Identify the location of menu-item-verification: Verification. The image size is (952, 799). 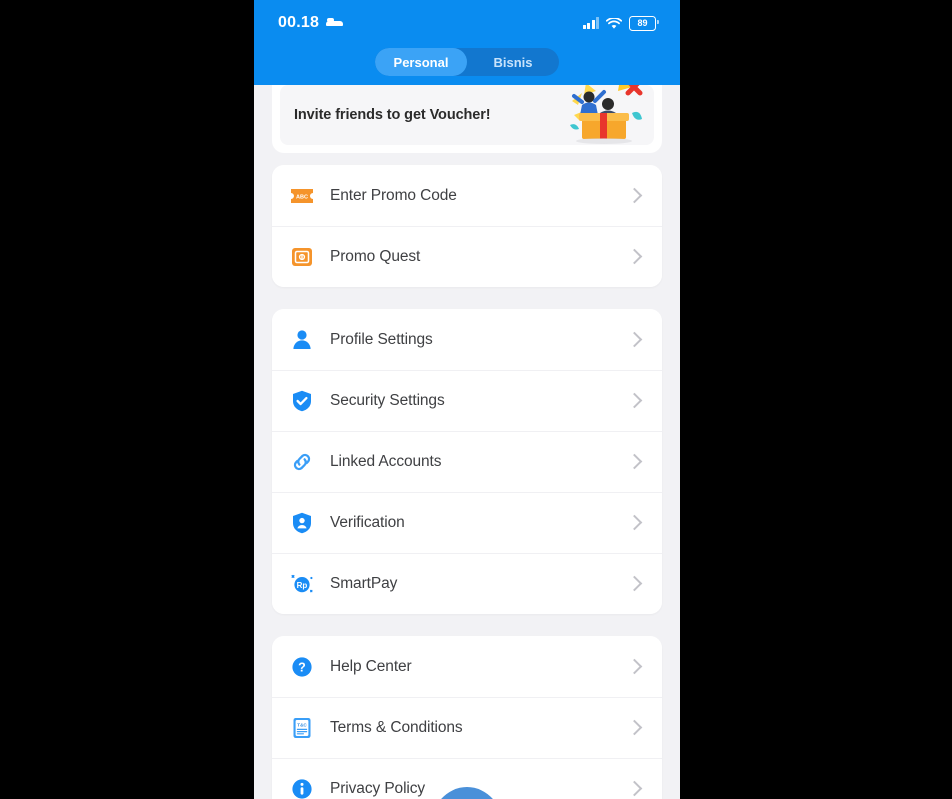
(467, 522).